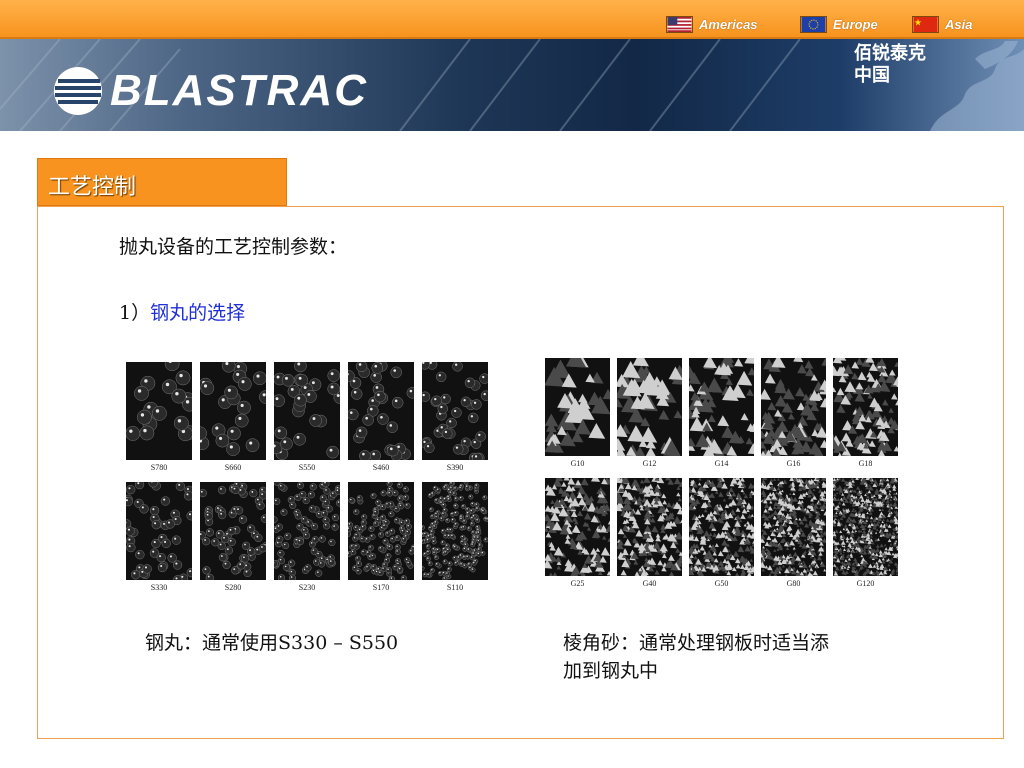 This screenshot has width=1024, height=768. I want to click on grit-sample-label: G40, so click(649, 583).